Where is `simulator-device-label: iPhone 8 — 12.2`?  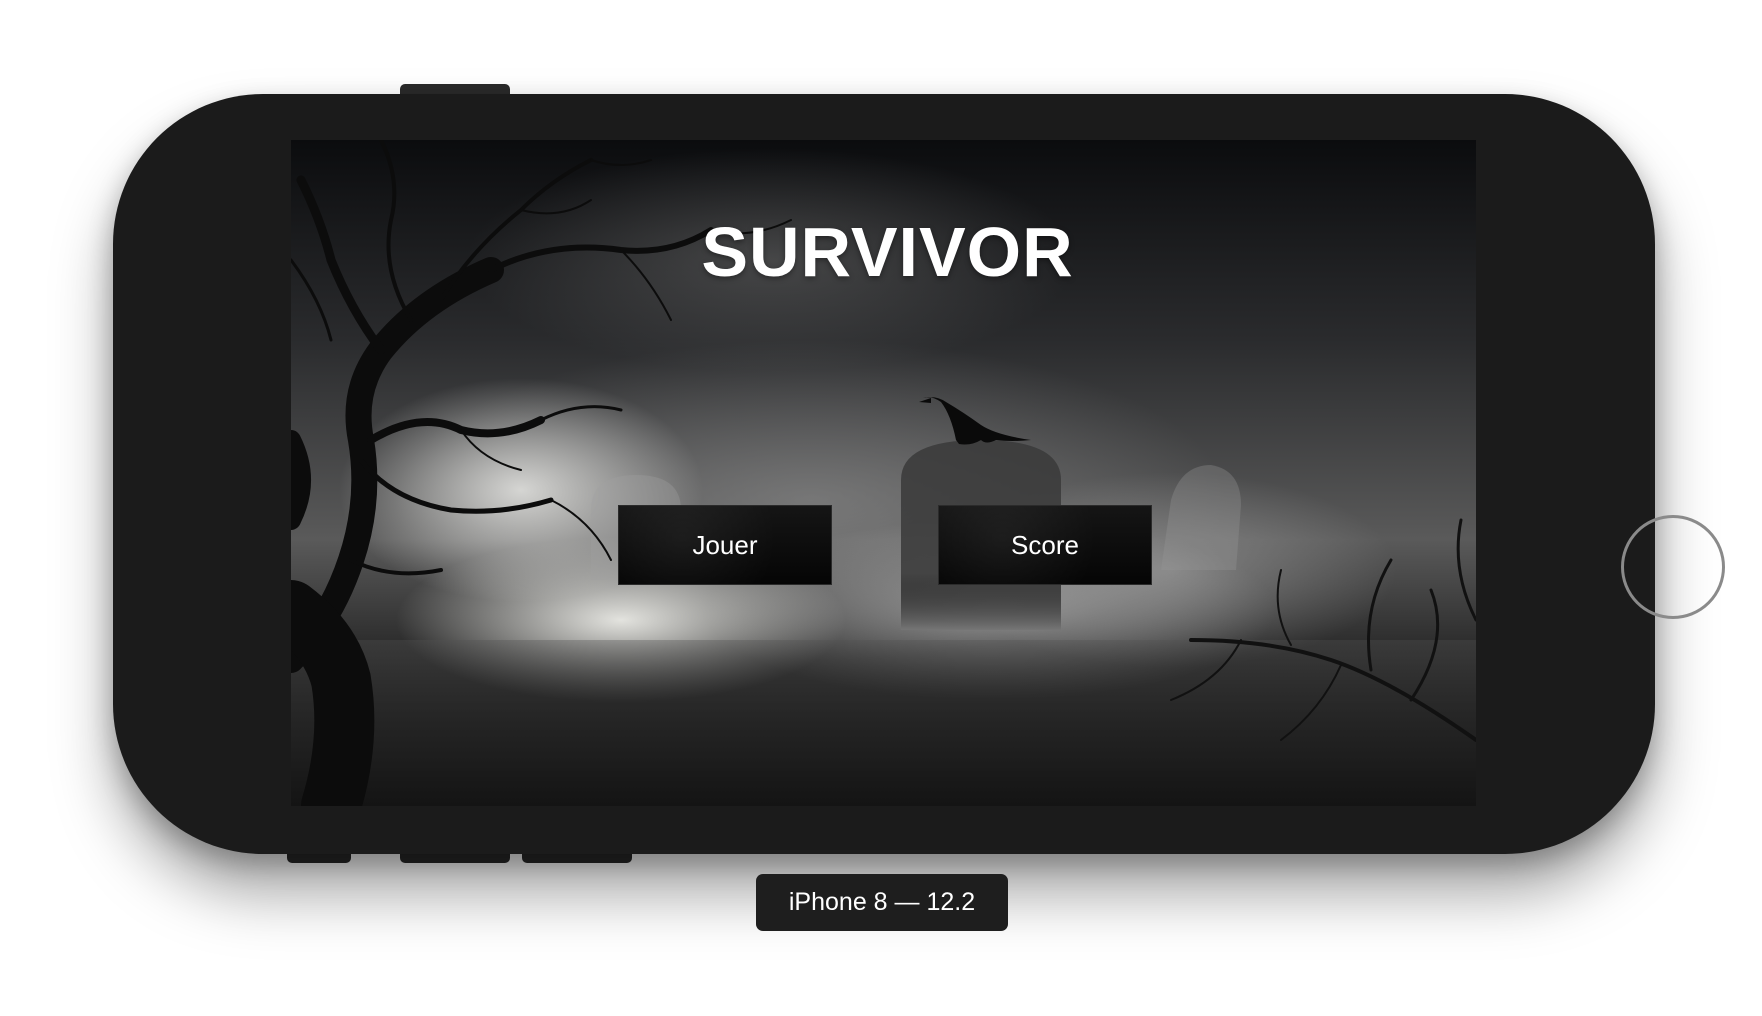 simulator-device-label: iPhone 8 — 12.2 is located at coordinates (882, 902).